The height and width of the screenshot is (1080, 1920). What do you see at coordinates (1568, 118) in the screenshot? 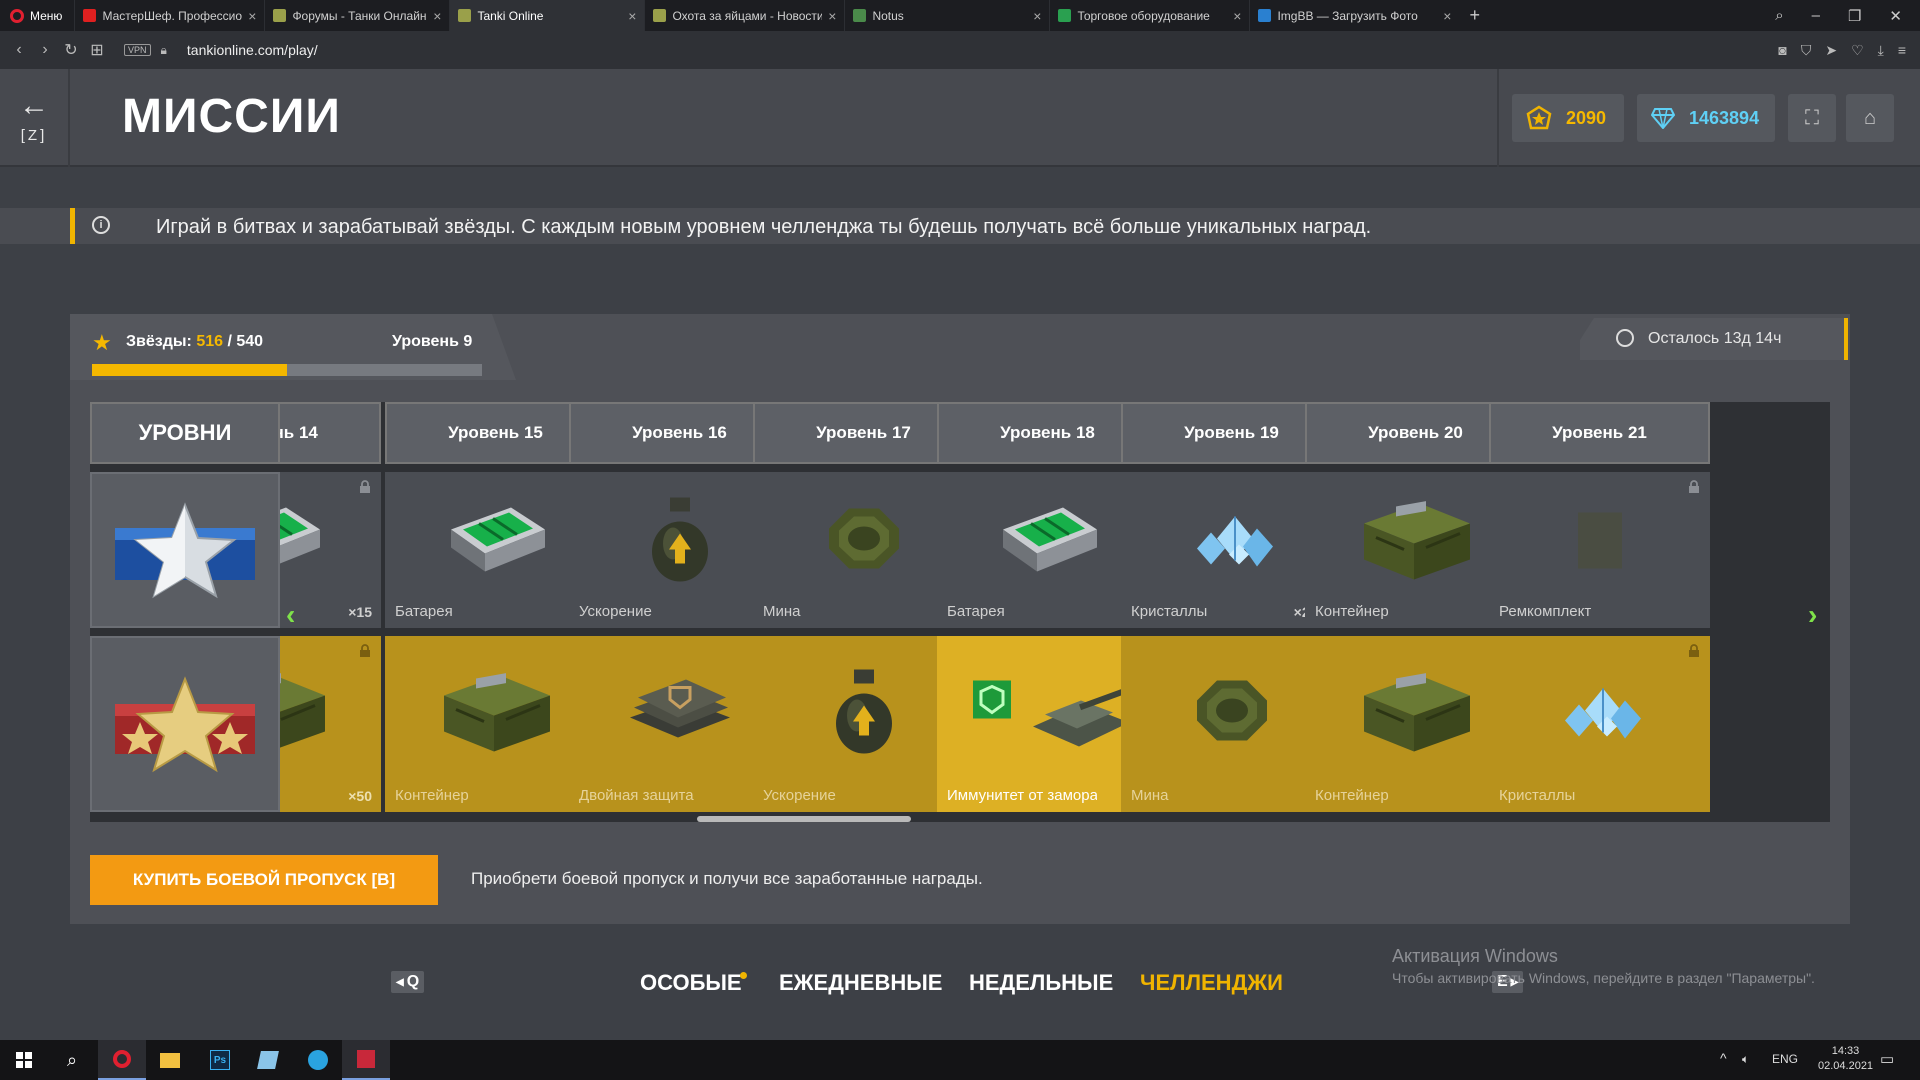
I see `stars-currency: 2090` at bounding box center [1568, 118].